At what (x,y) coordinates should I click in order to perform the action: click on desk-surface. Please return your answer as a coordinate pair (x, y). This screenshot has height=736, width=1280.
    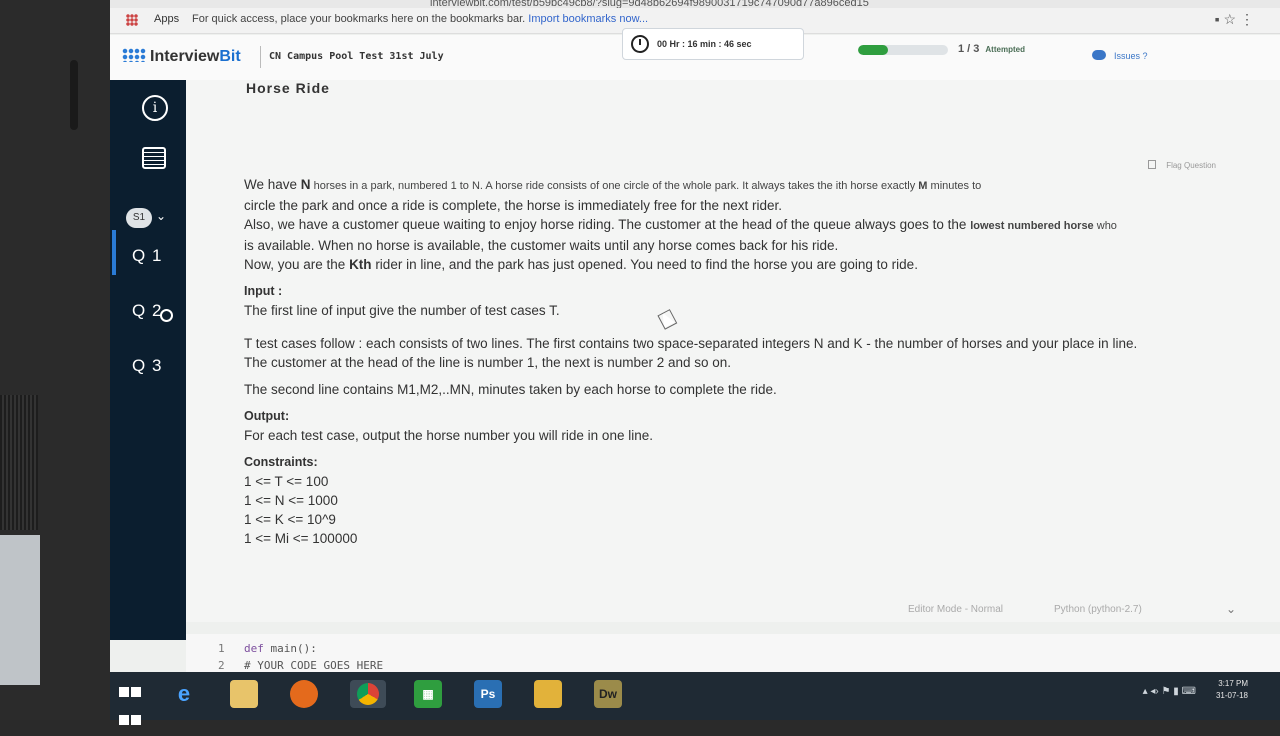
    Looking at the image, I should click on (20, 610).